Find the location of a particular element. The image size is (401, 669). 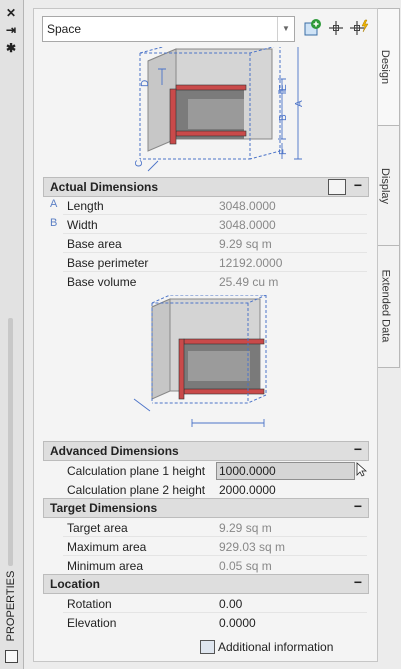

calc-plane-1-input: 1000.0000 is located at coordinates (285, 471).